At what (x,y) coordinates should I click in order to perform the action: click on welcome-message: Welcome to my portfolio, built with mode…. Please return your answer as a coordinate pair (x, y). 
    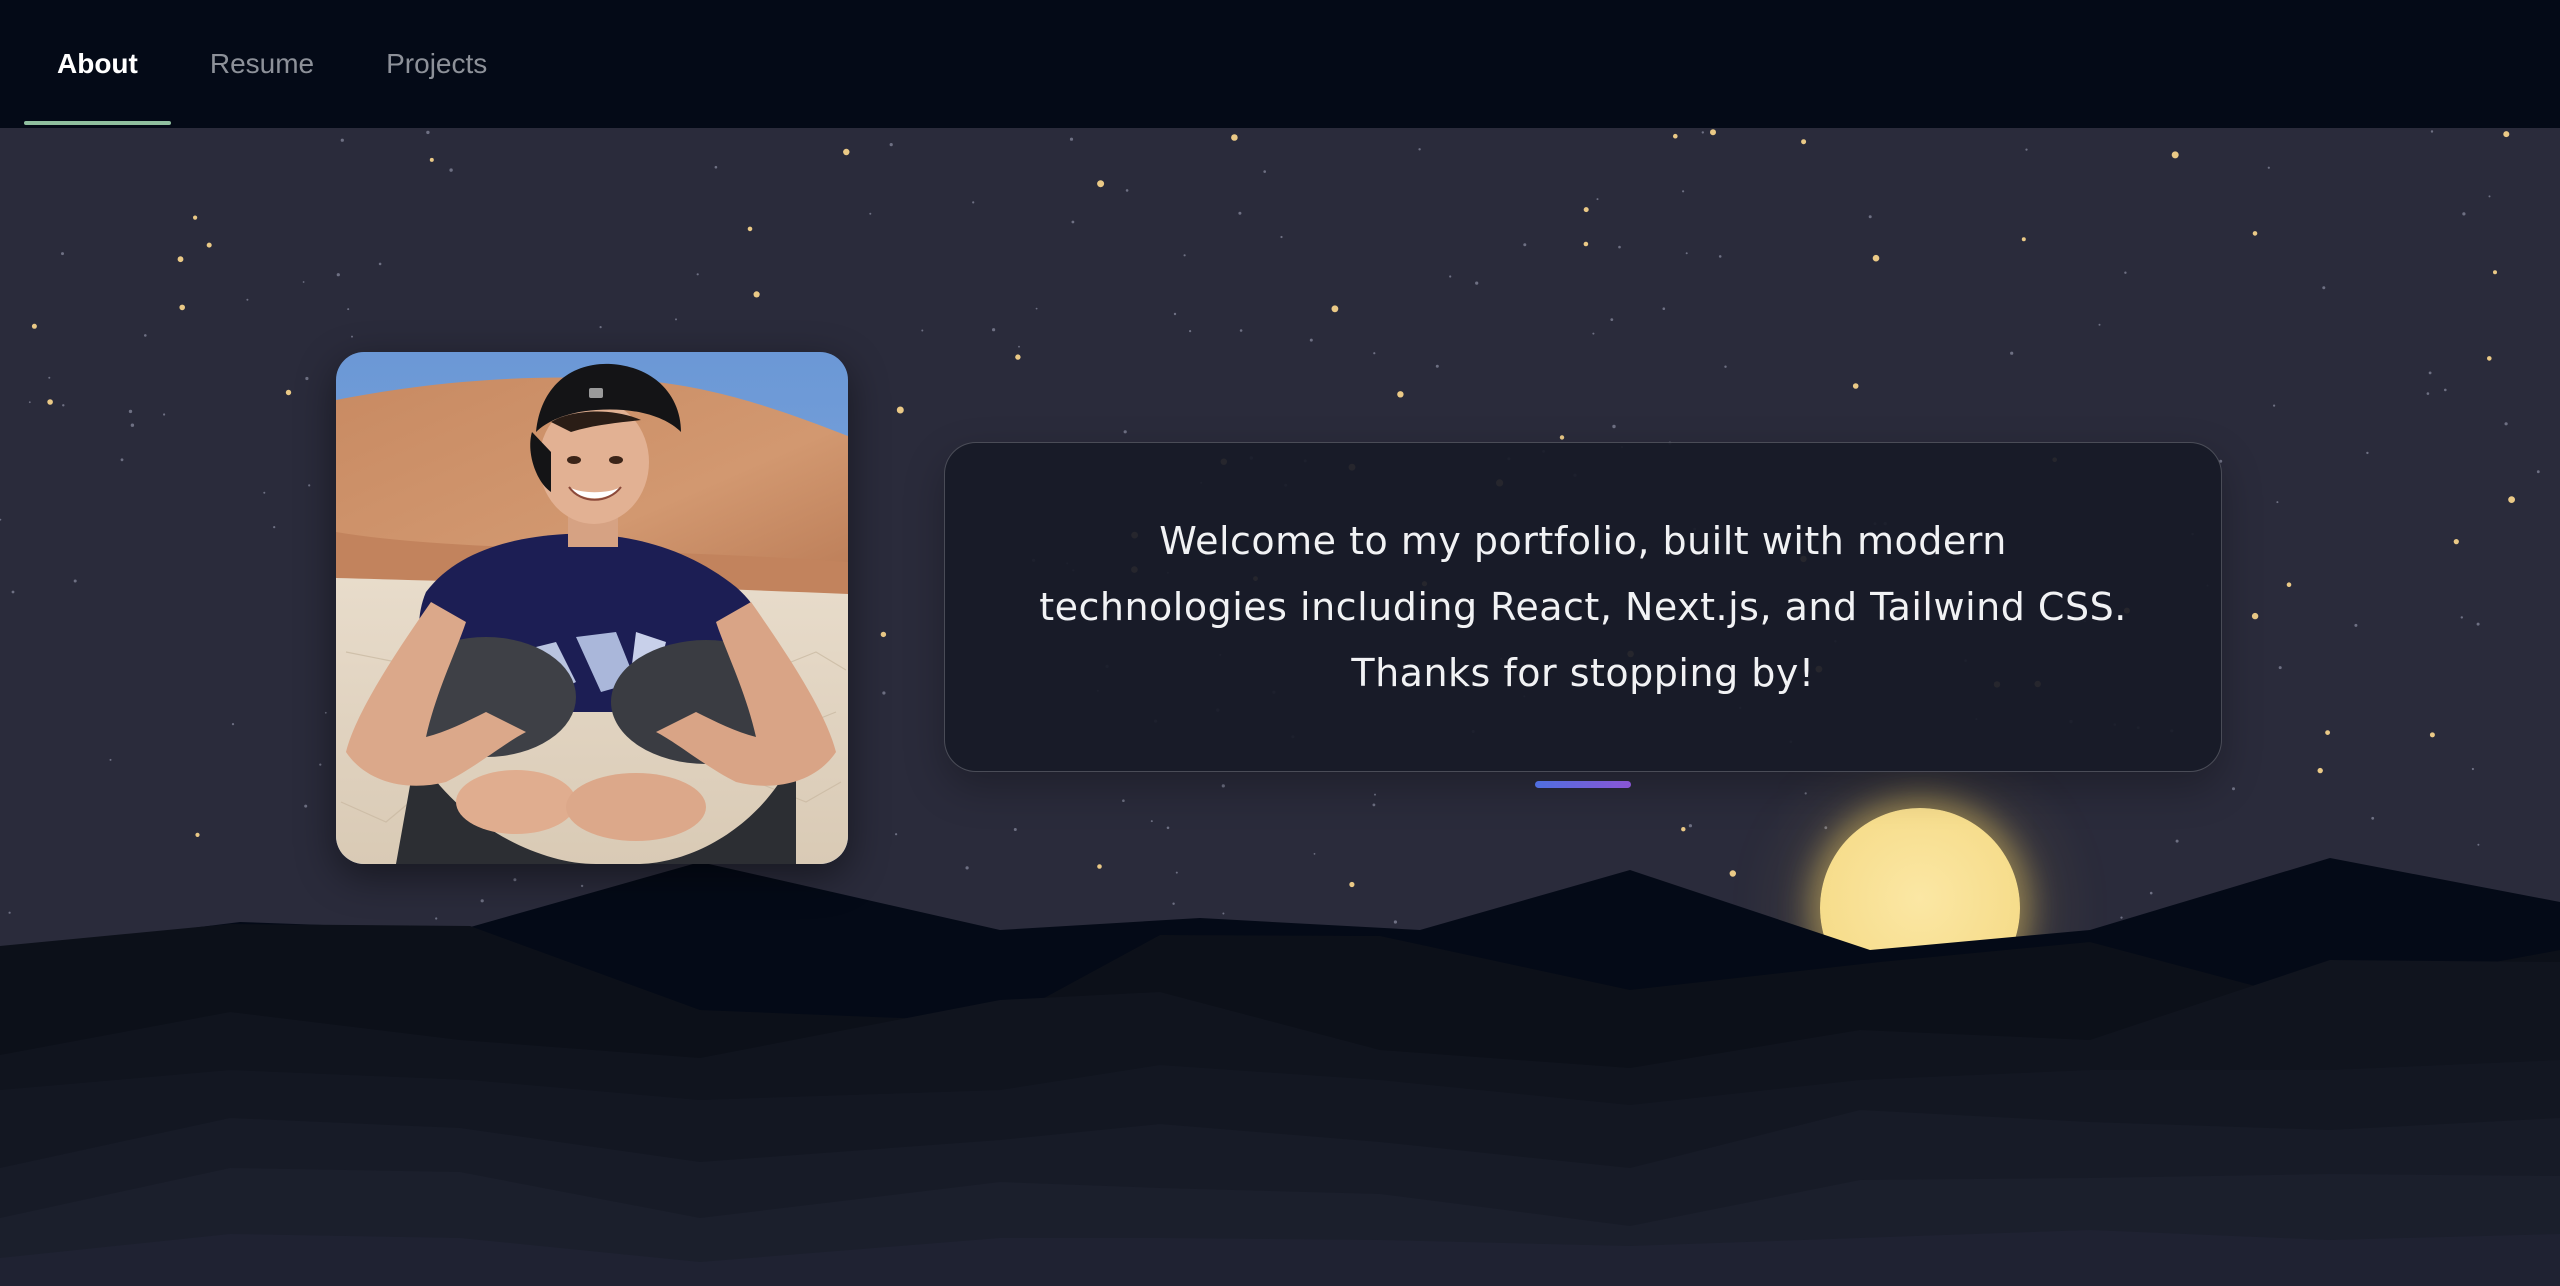
    Looking at the image, I should click on (1583, 607).